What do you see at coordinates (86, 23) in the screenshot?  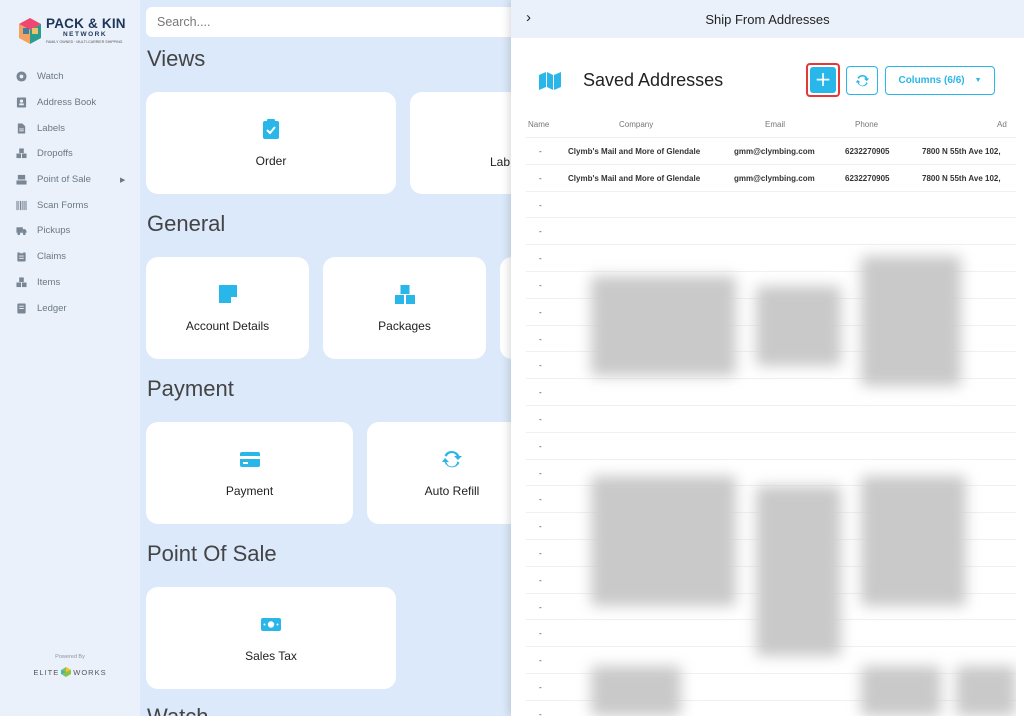 I see `brand-name: PACK & KIN` at bounding box center [86, 23].